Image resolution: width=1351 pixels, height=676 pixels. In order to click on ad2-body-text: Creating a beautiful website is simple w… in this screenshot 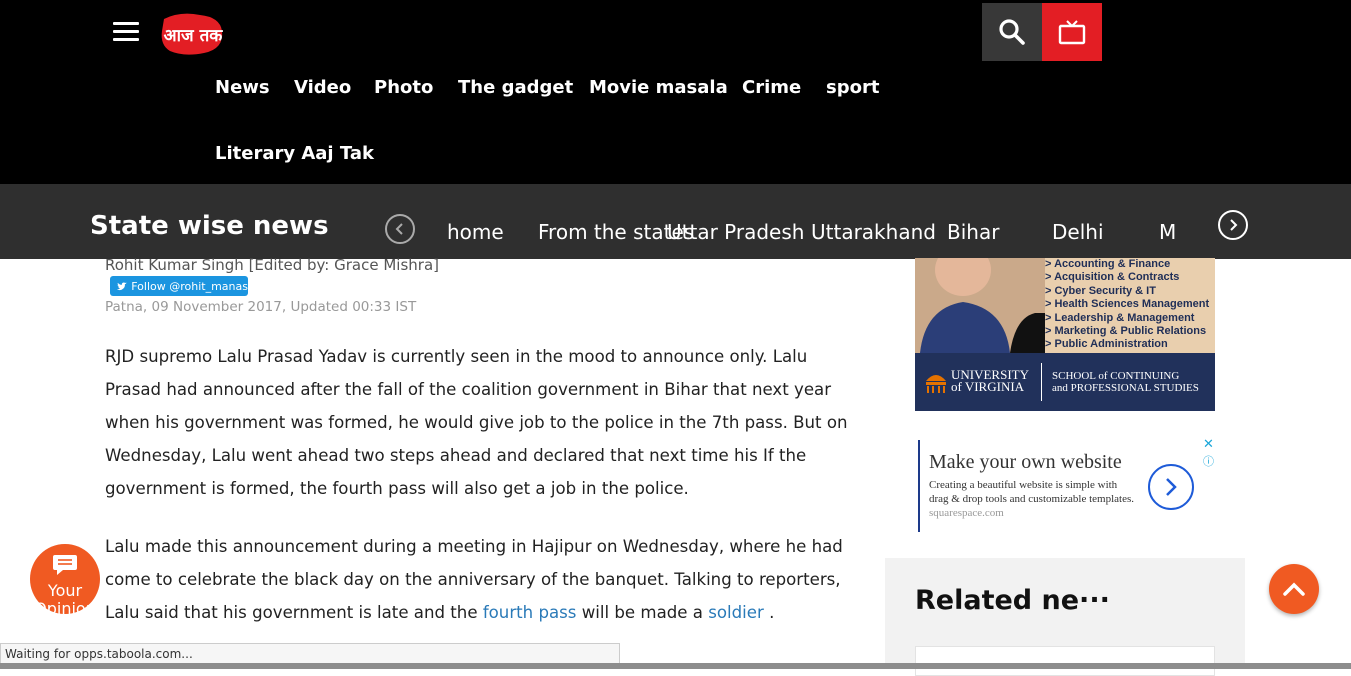, I will do `click(1031, 492)`.